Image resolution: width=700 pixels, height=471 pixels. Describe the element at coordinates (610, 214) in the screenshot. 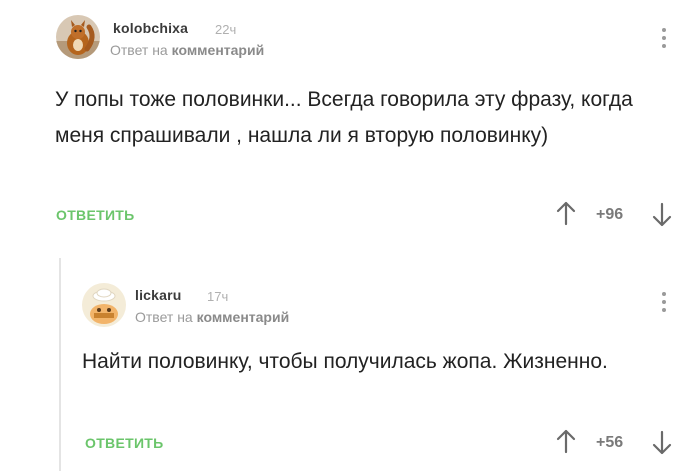

I see `rating-score: +96` at that location.